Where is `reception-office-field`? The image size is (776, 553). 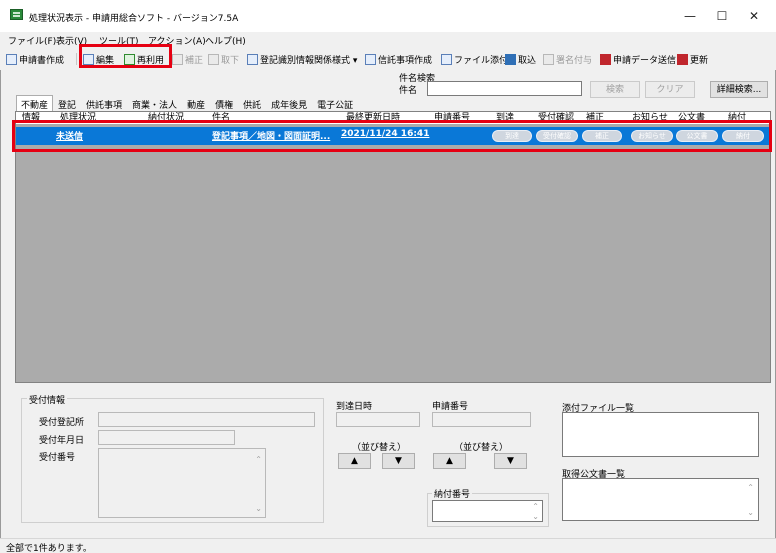
reception-office-field is located at coordinates (206, 419).